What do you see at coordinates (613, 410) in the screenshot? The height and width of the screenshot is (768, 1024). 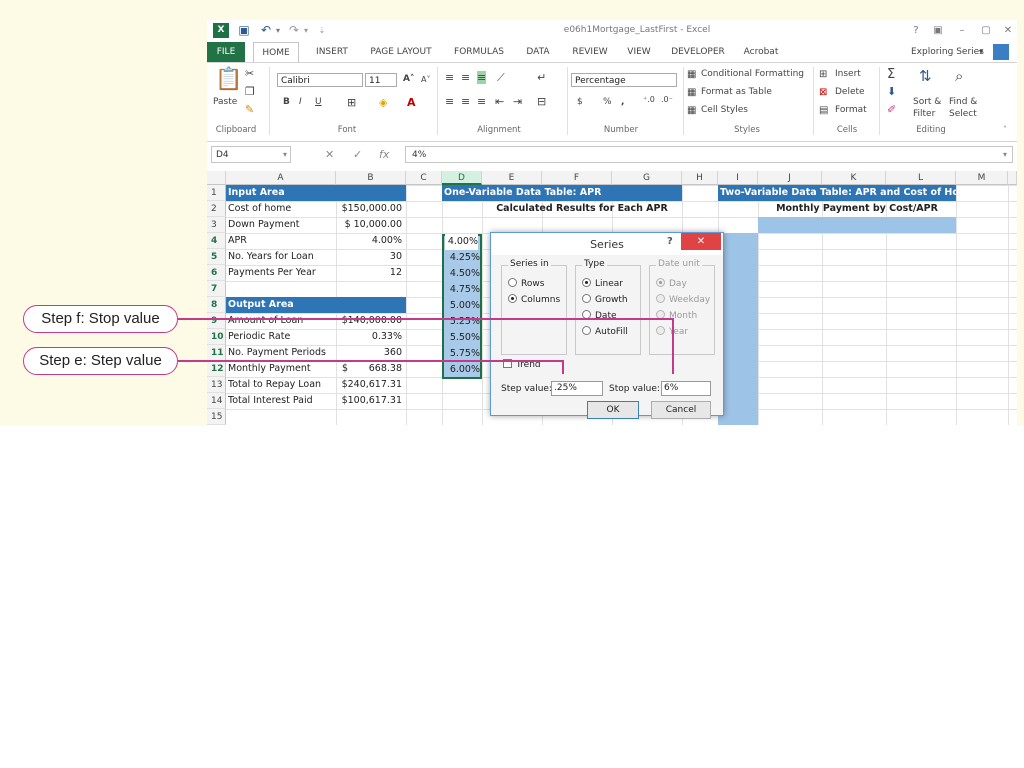 I see `ok-button: OK` at bounding box center [613, 410].